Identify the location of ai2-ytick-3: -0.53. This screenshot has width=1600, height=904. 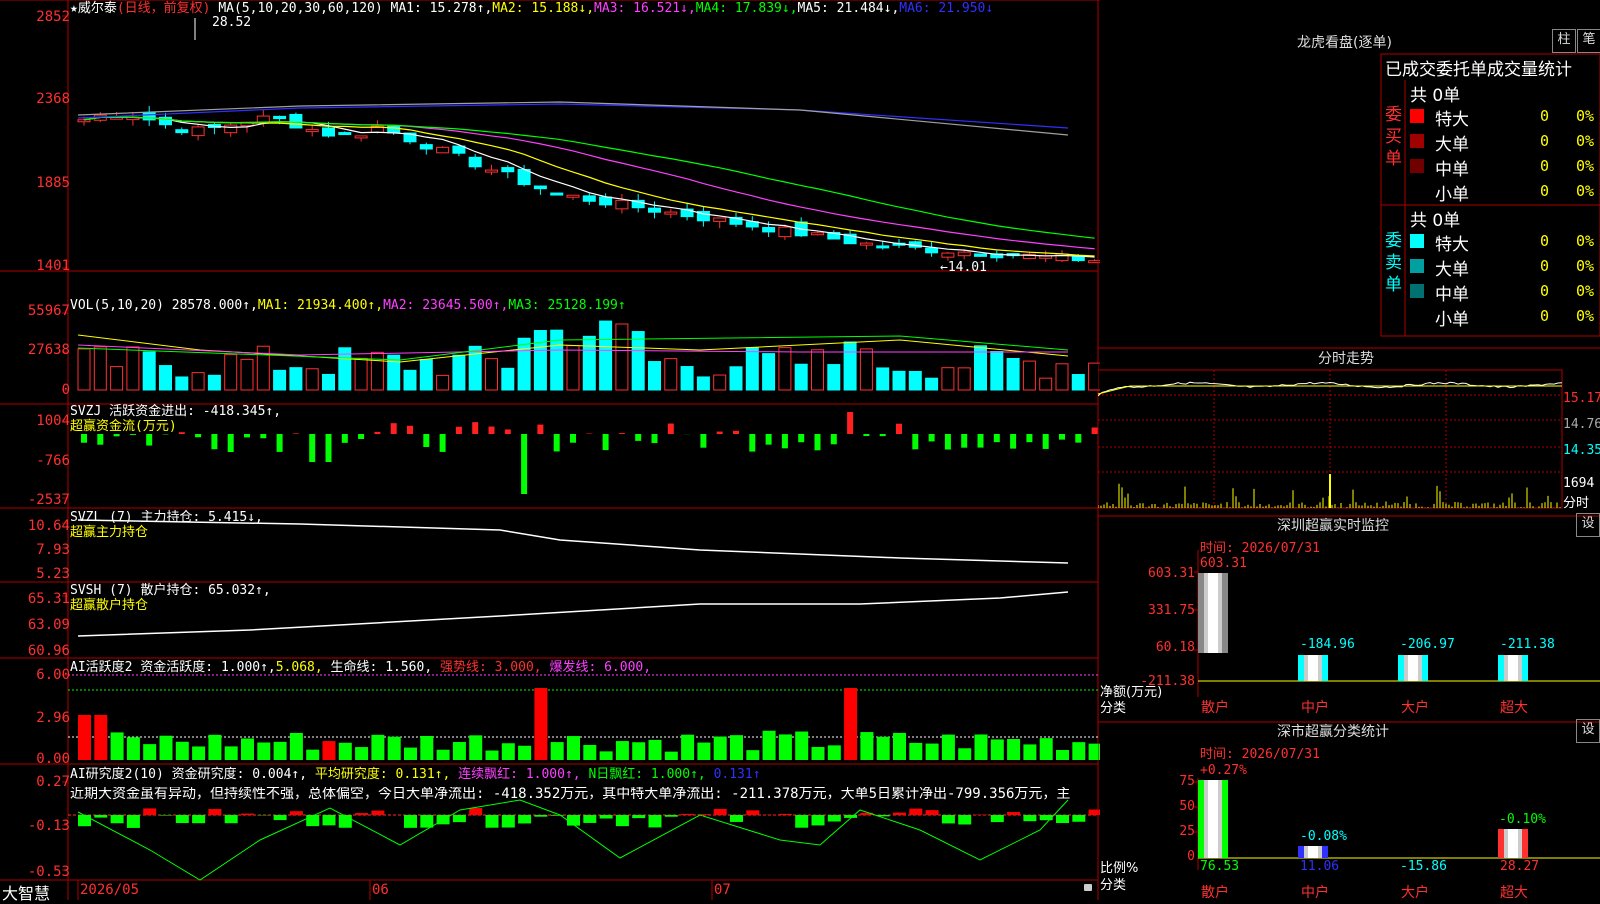
(49, 872).